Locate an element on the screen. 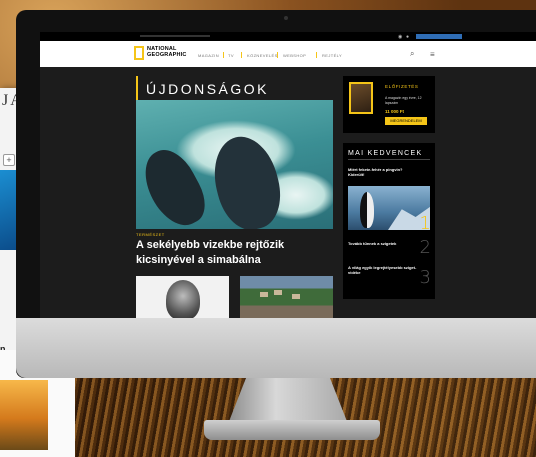  brand-name: NATIONAL GEOGRAPHIC is located at coordinates (167, 52).